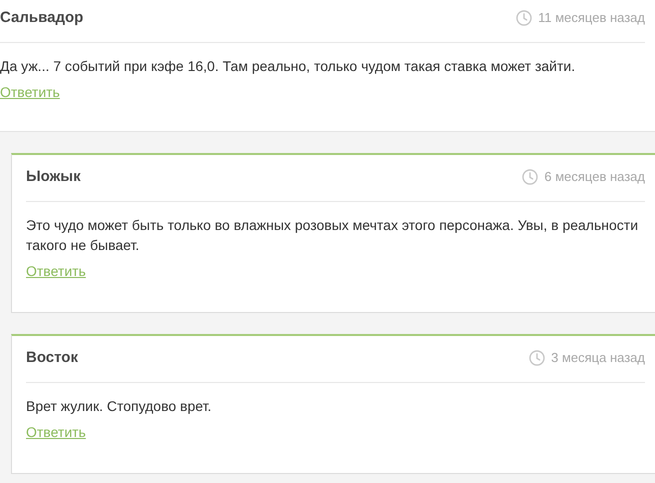 The width and height of the screenshot is (655, 483). Describe the element at coordinates (52, 358) in the screenshot. I see `author-name: Восток` at that location.